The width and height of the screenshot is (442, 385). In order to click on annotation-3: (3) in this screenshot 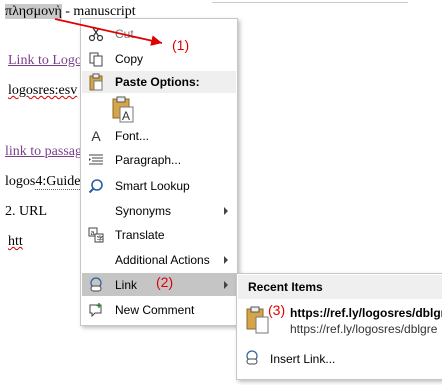, I will do `click(277, 310)`.